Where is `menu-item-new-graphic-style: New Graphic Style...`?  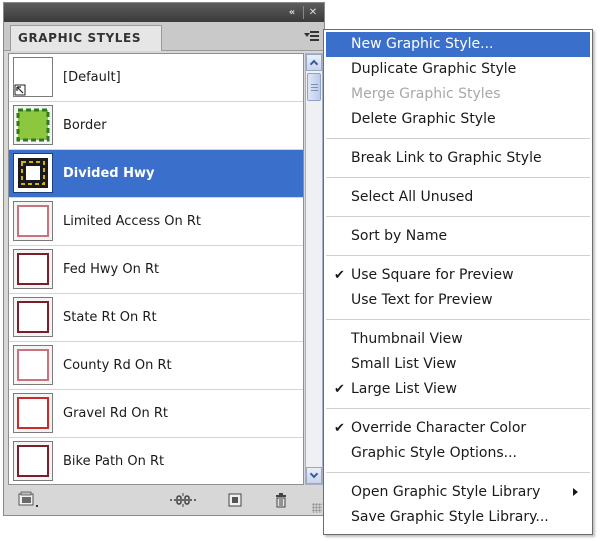
menu-item-new-graphic-style: New Graphic Style... is located at coordinates (458, 44).